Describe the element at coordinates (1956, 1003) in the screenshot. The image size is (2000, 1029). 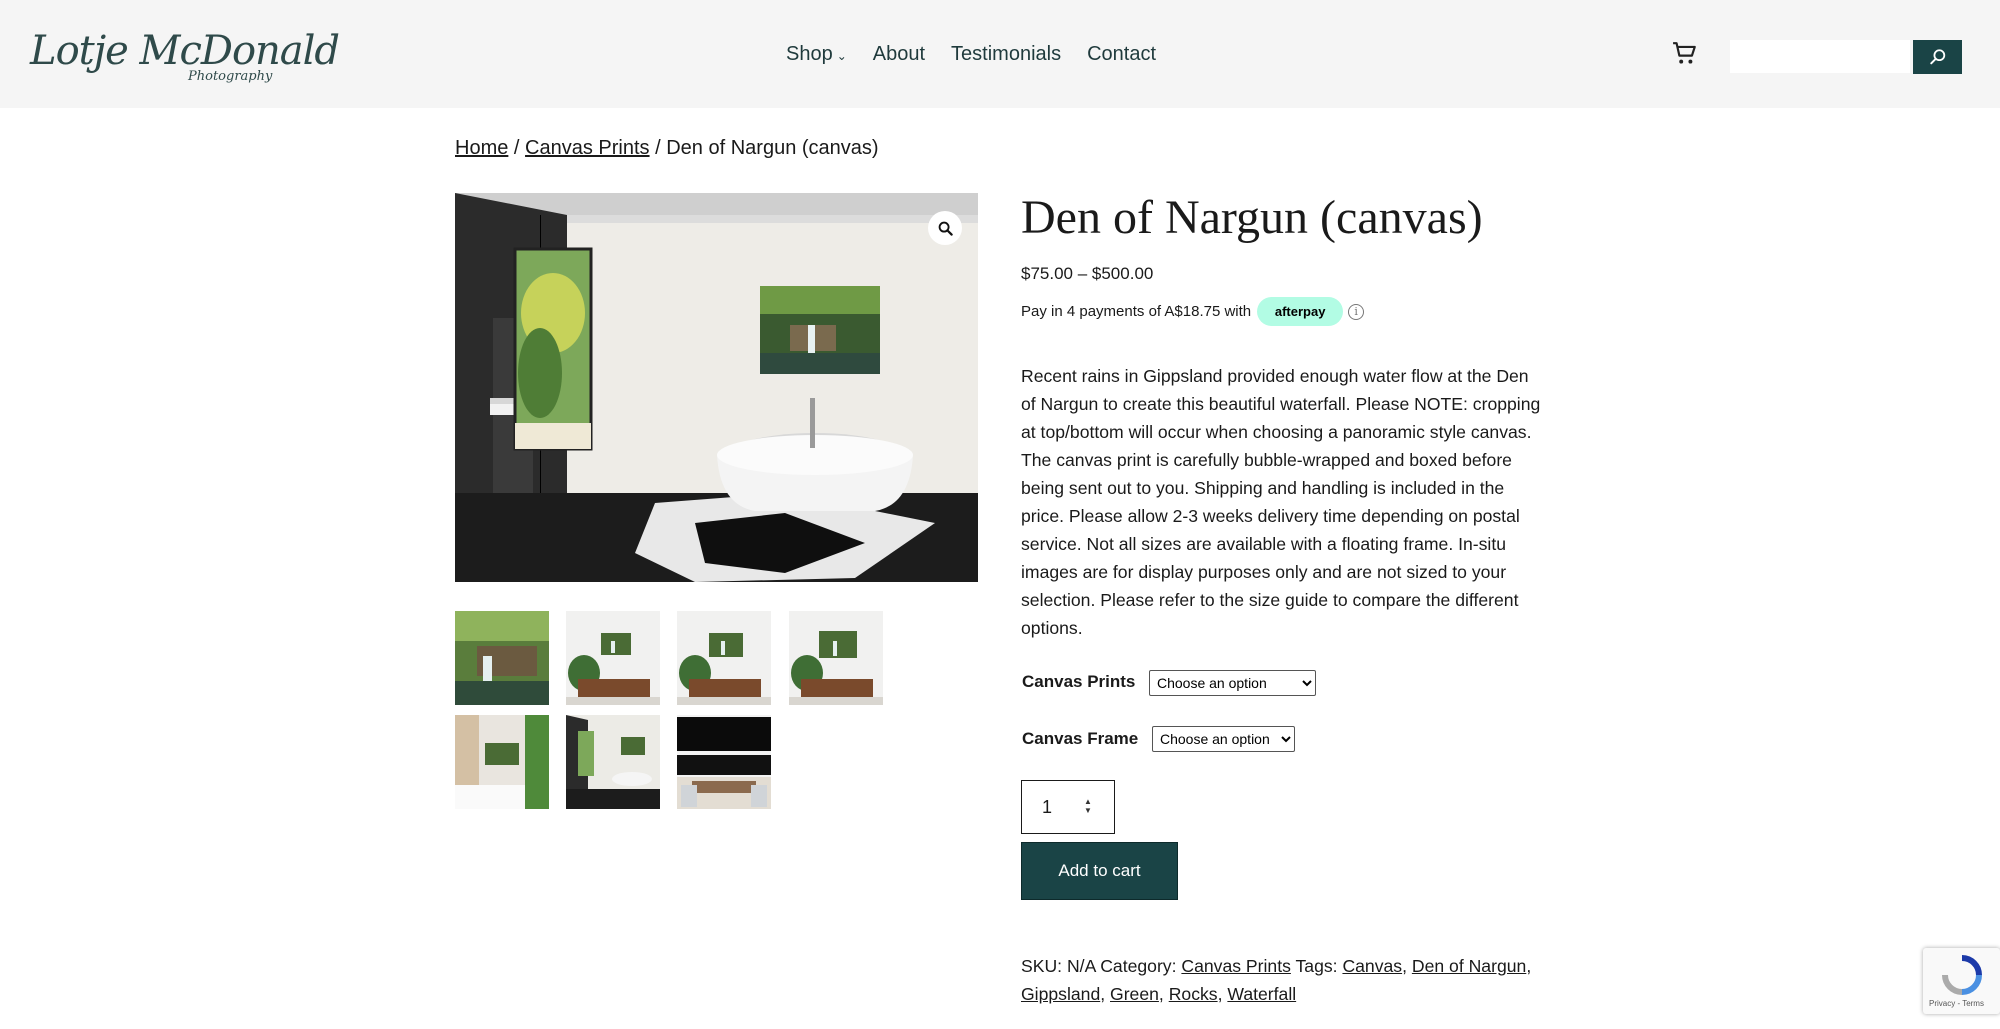
I see `recaptcha-terms: Privacy - Terms` at that location.